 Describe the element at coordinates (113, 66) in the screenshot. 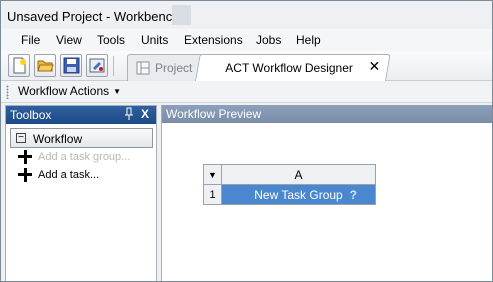

I see `toolbar-separator` at that location.